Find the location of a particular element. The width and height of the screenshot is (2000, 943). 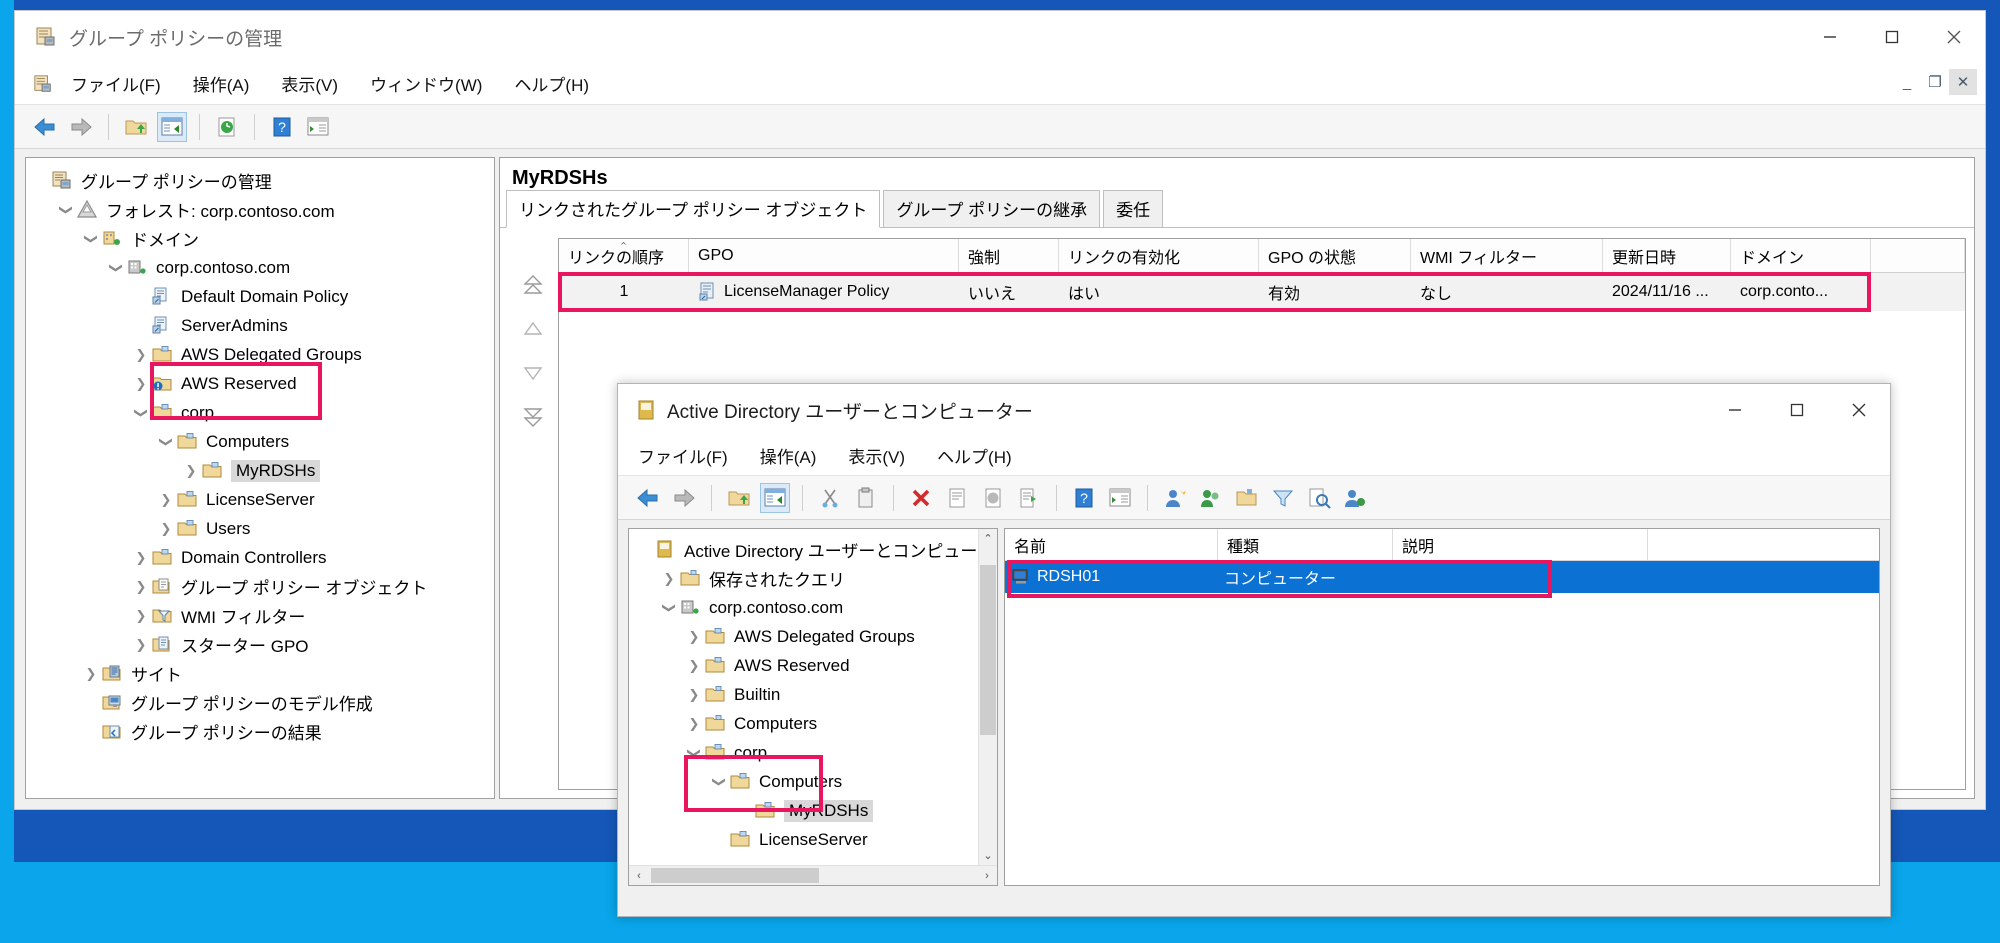

h-scroll-thumb is located at coordinates (735, 875).